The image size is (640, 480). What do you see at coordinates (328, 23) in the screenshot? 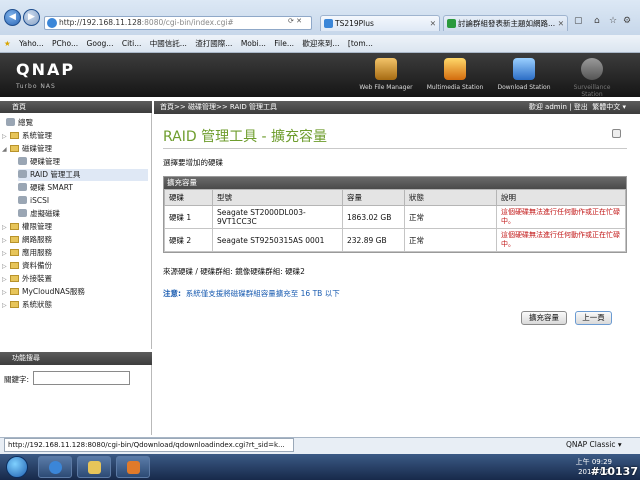
I see `qnap-tab-icon` at bounding box center [328, 23].